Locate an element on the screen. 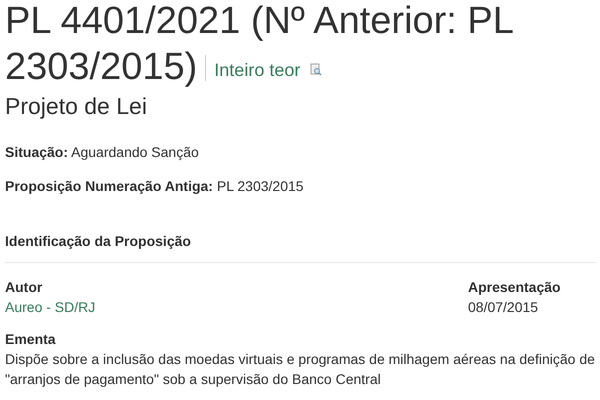 The width and height of the screenshot is (600, 400). status-line: Proposição Numeração Antiga: PL 2303/2015 is located at coordinates (155, 186).